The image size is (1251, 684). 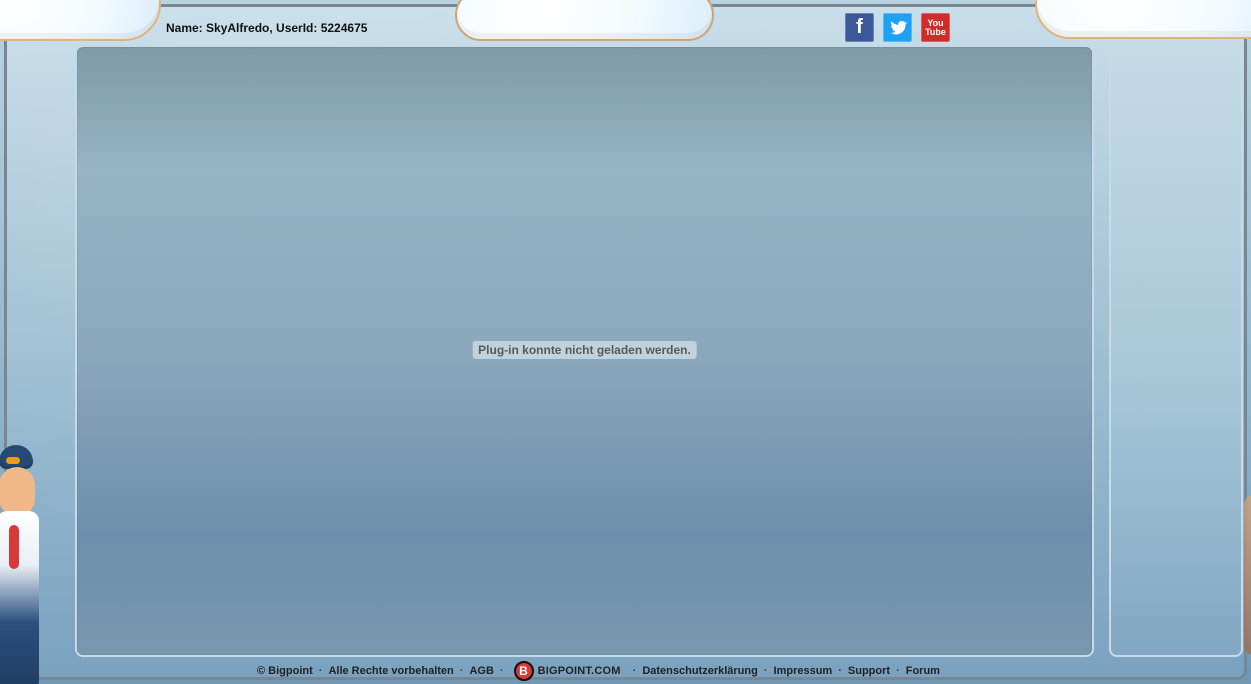 I want to click on cloud-left-decoration, so click(x=80, y=20).